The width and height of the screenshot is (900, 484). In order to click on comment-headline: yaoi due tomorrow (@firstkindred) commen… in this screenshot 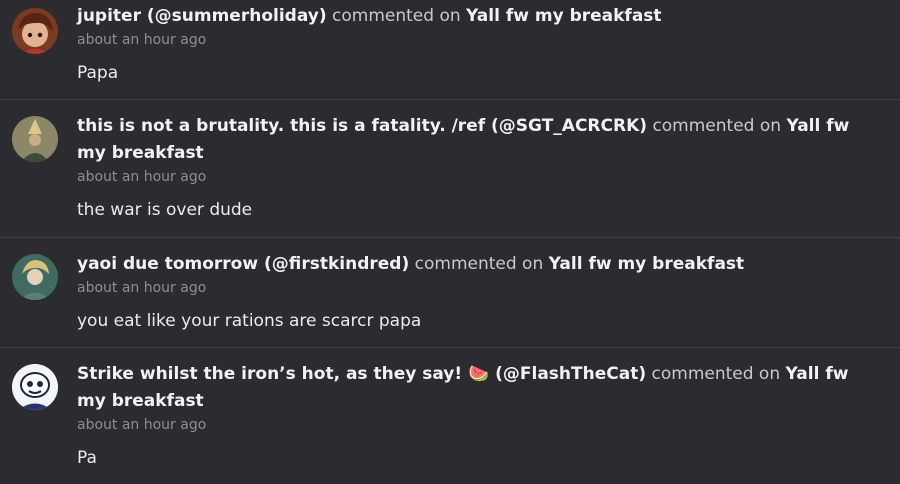, I will do `click(468, 264)`.